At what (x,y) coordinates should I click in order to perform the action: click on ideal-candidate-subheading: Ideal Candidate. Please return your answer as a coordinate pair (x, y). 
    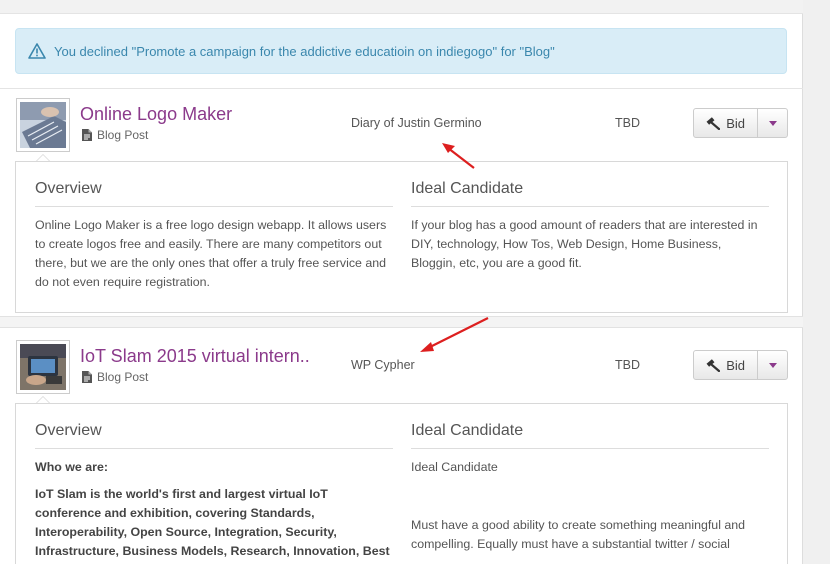
    Looking at the image, I should click on (454, 467).